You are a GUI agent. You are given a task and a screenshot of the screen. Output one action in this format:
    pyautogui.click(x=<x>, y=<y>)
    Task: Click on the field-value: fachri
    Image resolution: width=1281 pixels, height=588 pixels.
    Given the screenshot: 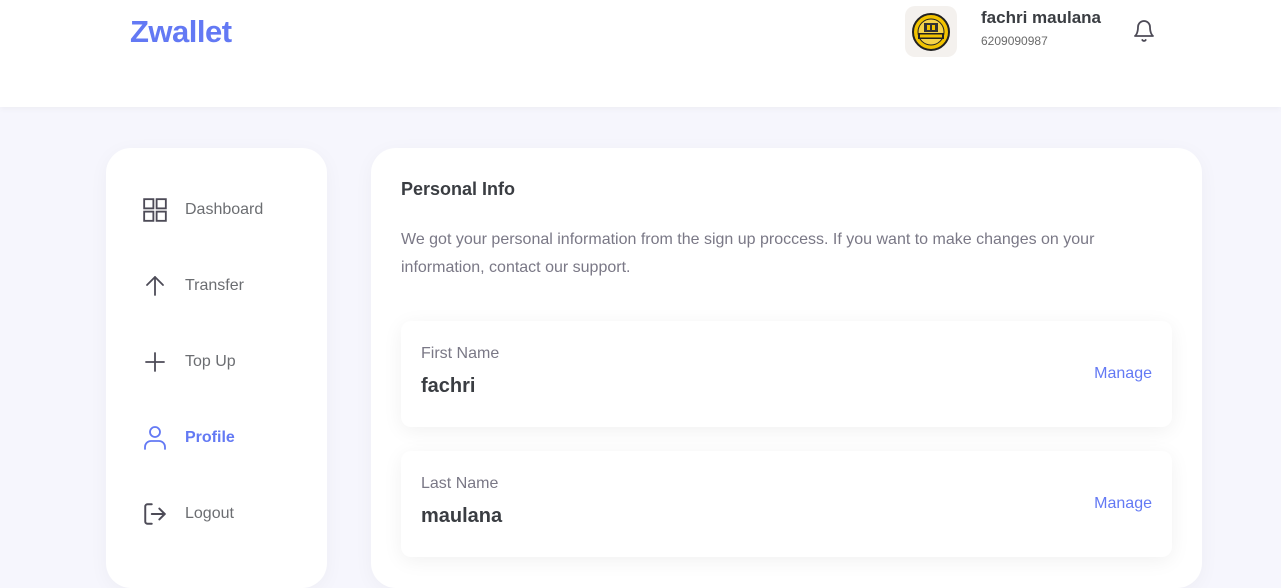 What is the action you would take?
    pyautogui.click(x=448, y=386)
    